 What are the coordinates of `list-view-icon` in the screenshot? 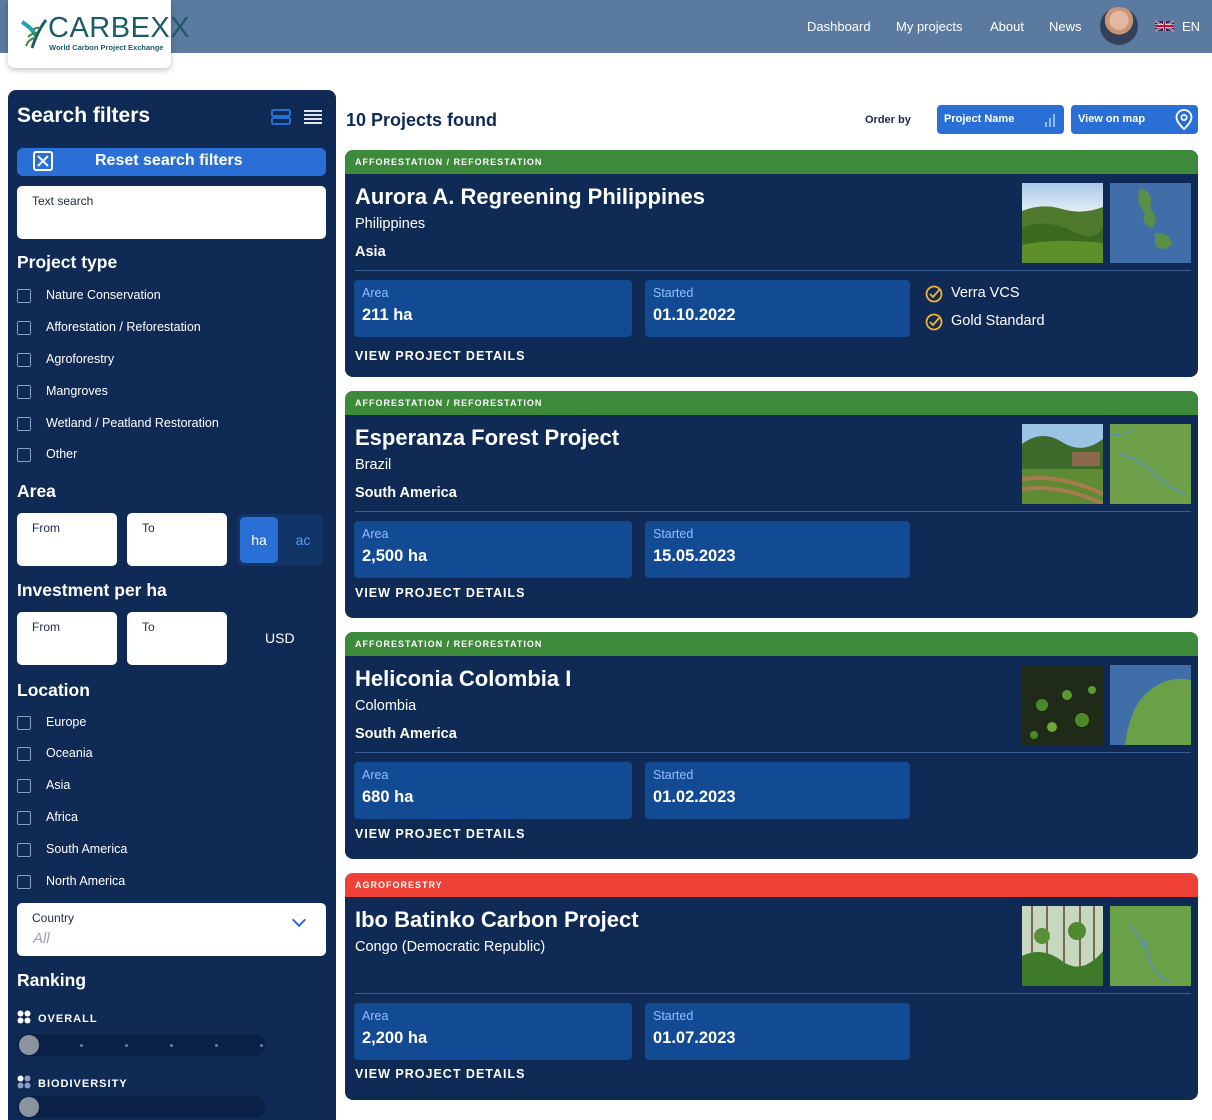 It's located at (313, 117).